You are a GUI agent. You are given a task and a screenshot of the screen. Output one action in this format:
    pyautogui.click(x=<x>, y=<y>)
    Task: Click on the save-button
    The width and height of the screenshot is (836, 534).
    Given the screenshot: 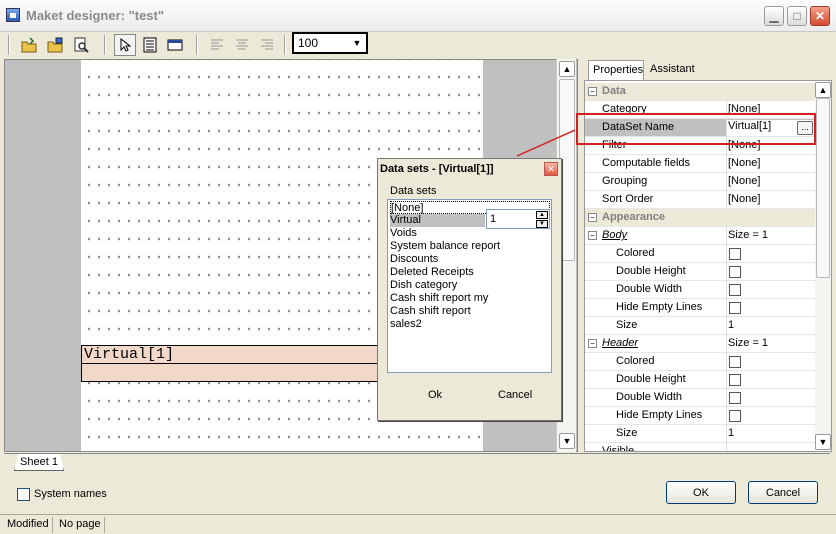 What is the action you would take?
    pyautogui.click(x=55, y=45)
    